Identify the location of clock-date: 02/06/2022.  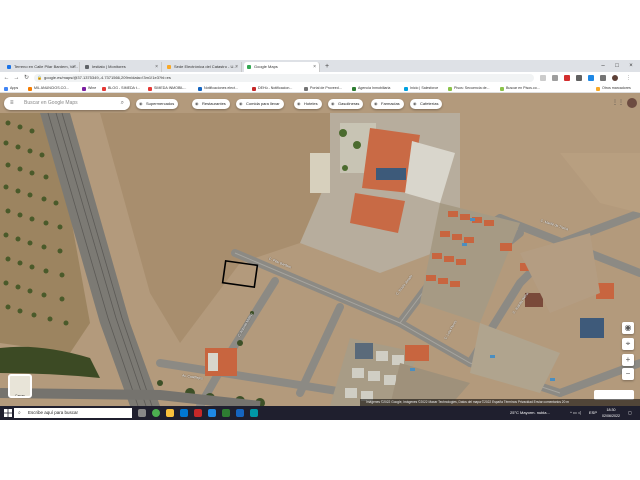
(611, 416).